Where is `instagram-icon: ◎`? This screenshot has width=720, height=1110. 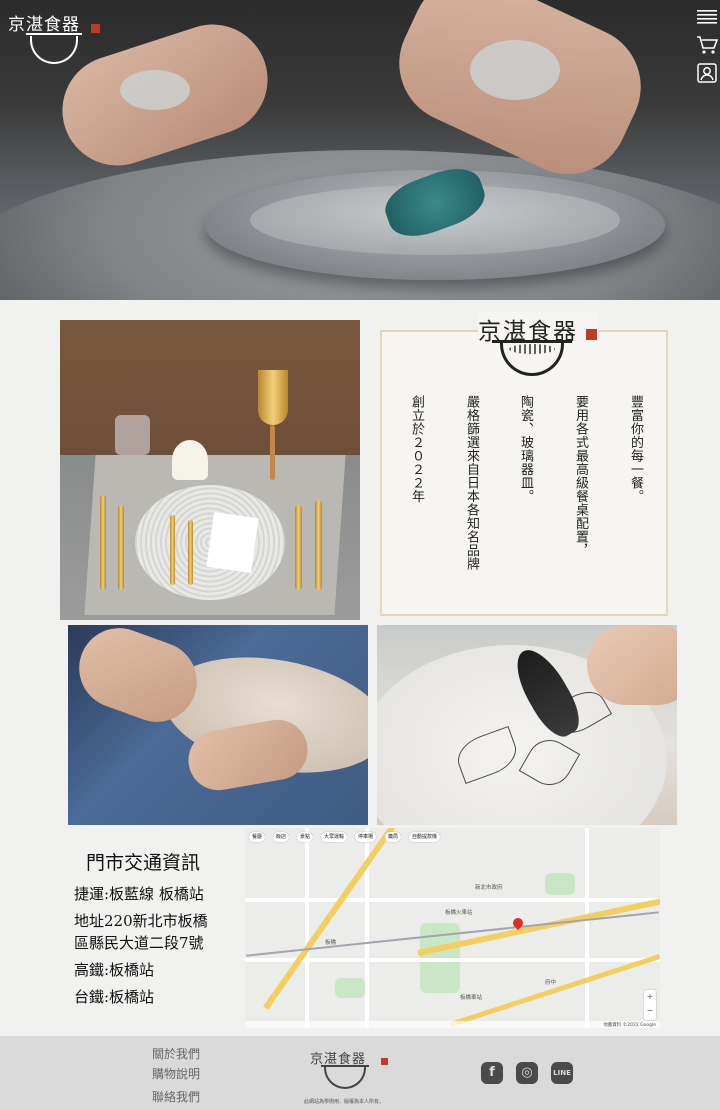
instagram-icon: ◎ is located at coordinates (527, 1073).